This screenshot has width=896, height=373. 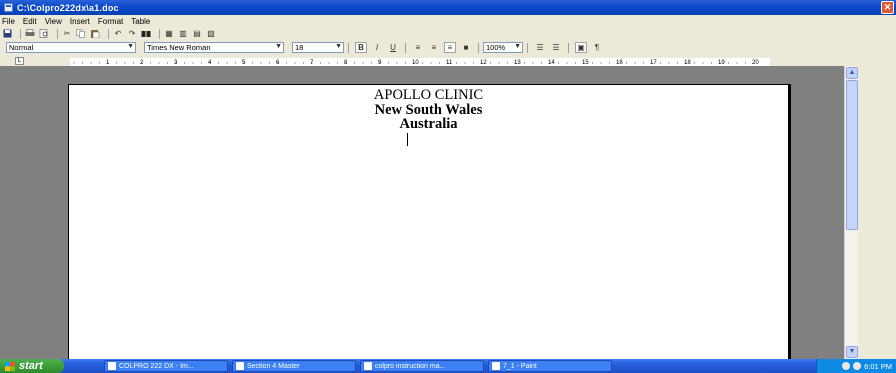 What do you see at coordinates (496, 366) in the screenshot?
I see `paint-icon` at bounding box center [496, 366].